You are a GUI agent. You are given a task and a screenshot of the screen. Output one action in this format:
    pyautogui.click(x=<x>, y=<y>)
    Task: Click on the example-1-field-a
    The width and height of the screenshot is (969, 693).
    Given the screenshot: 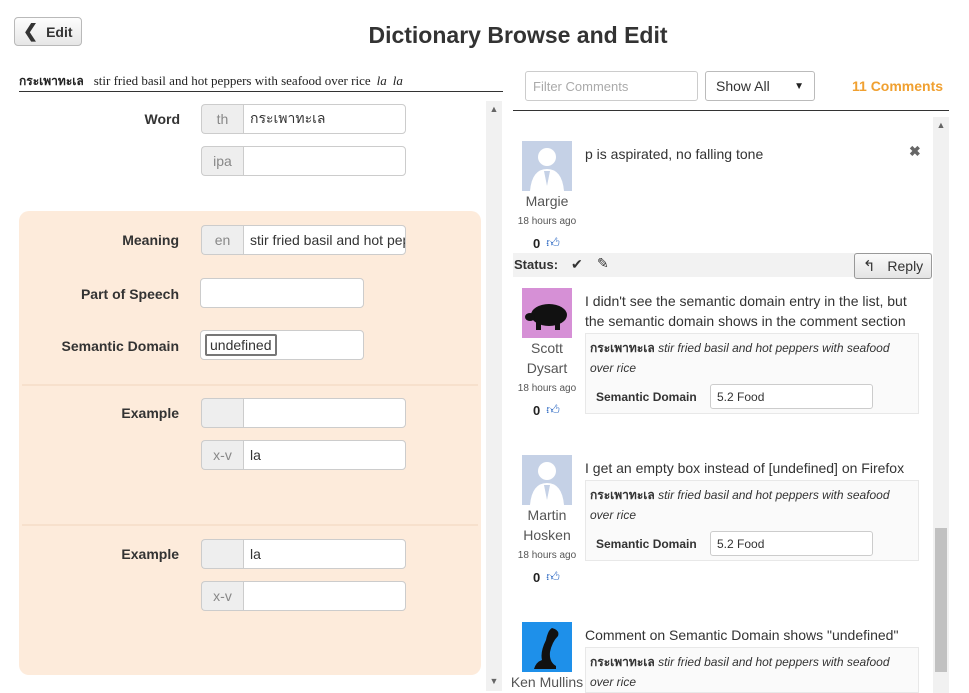 What is the action you would take?
    pyautogui.click(x=303, y=413)
    